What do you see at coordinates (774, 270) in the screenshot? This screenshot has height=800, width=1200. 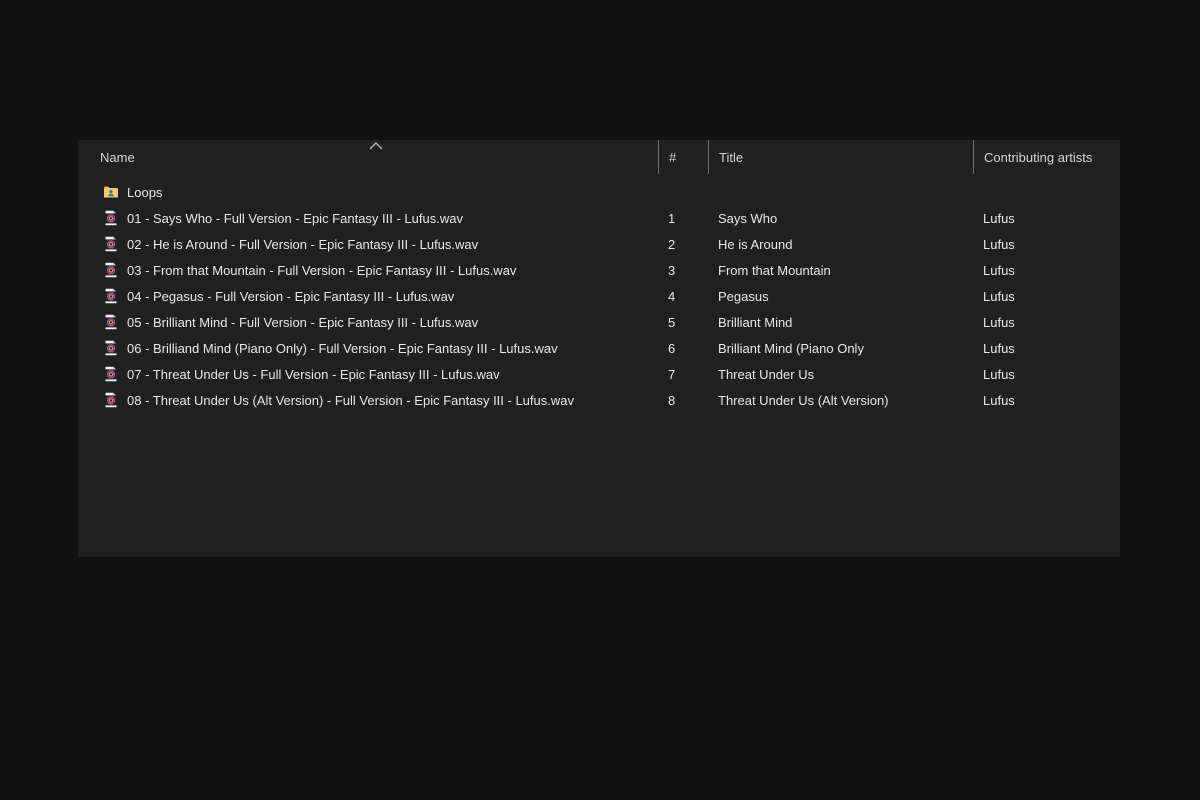 I see `track-title: From that Mountain` at bounding box center [774, 270].